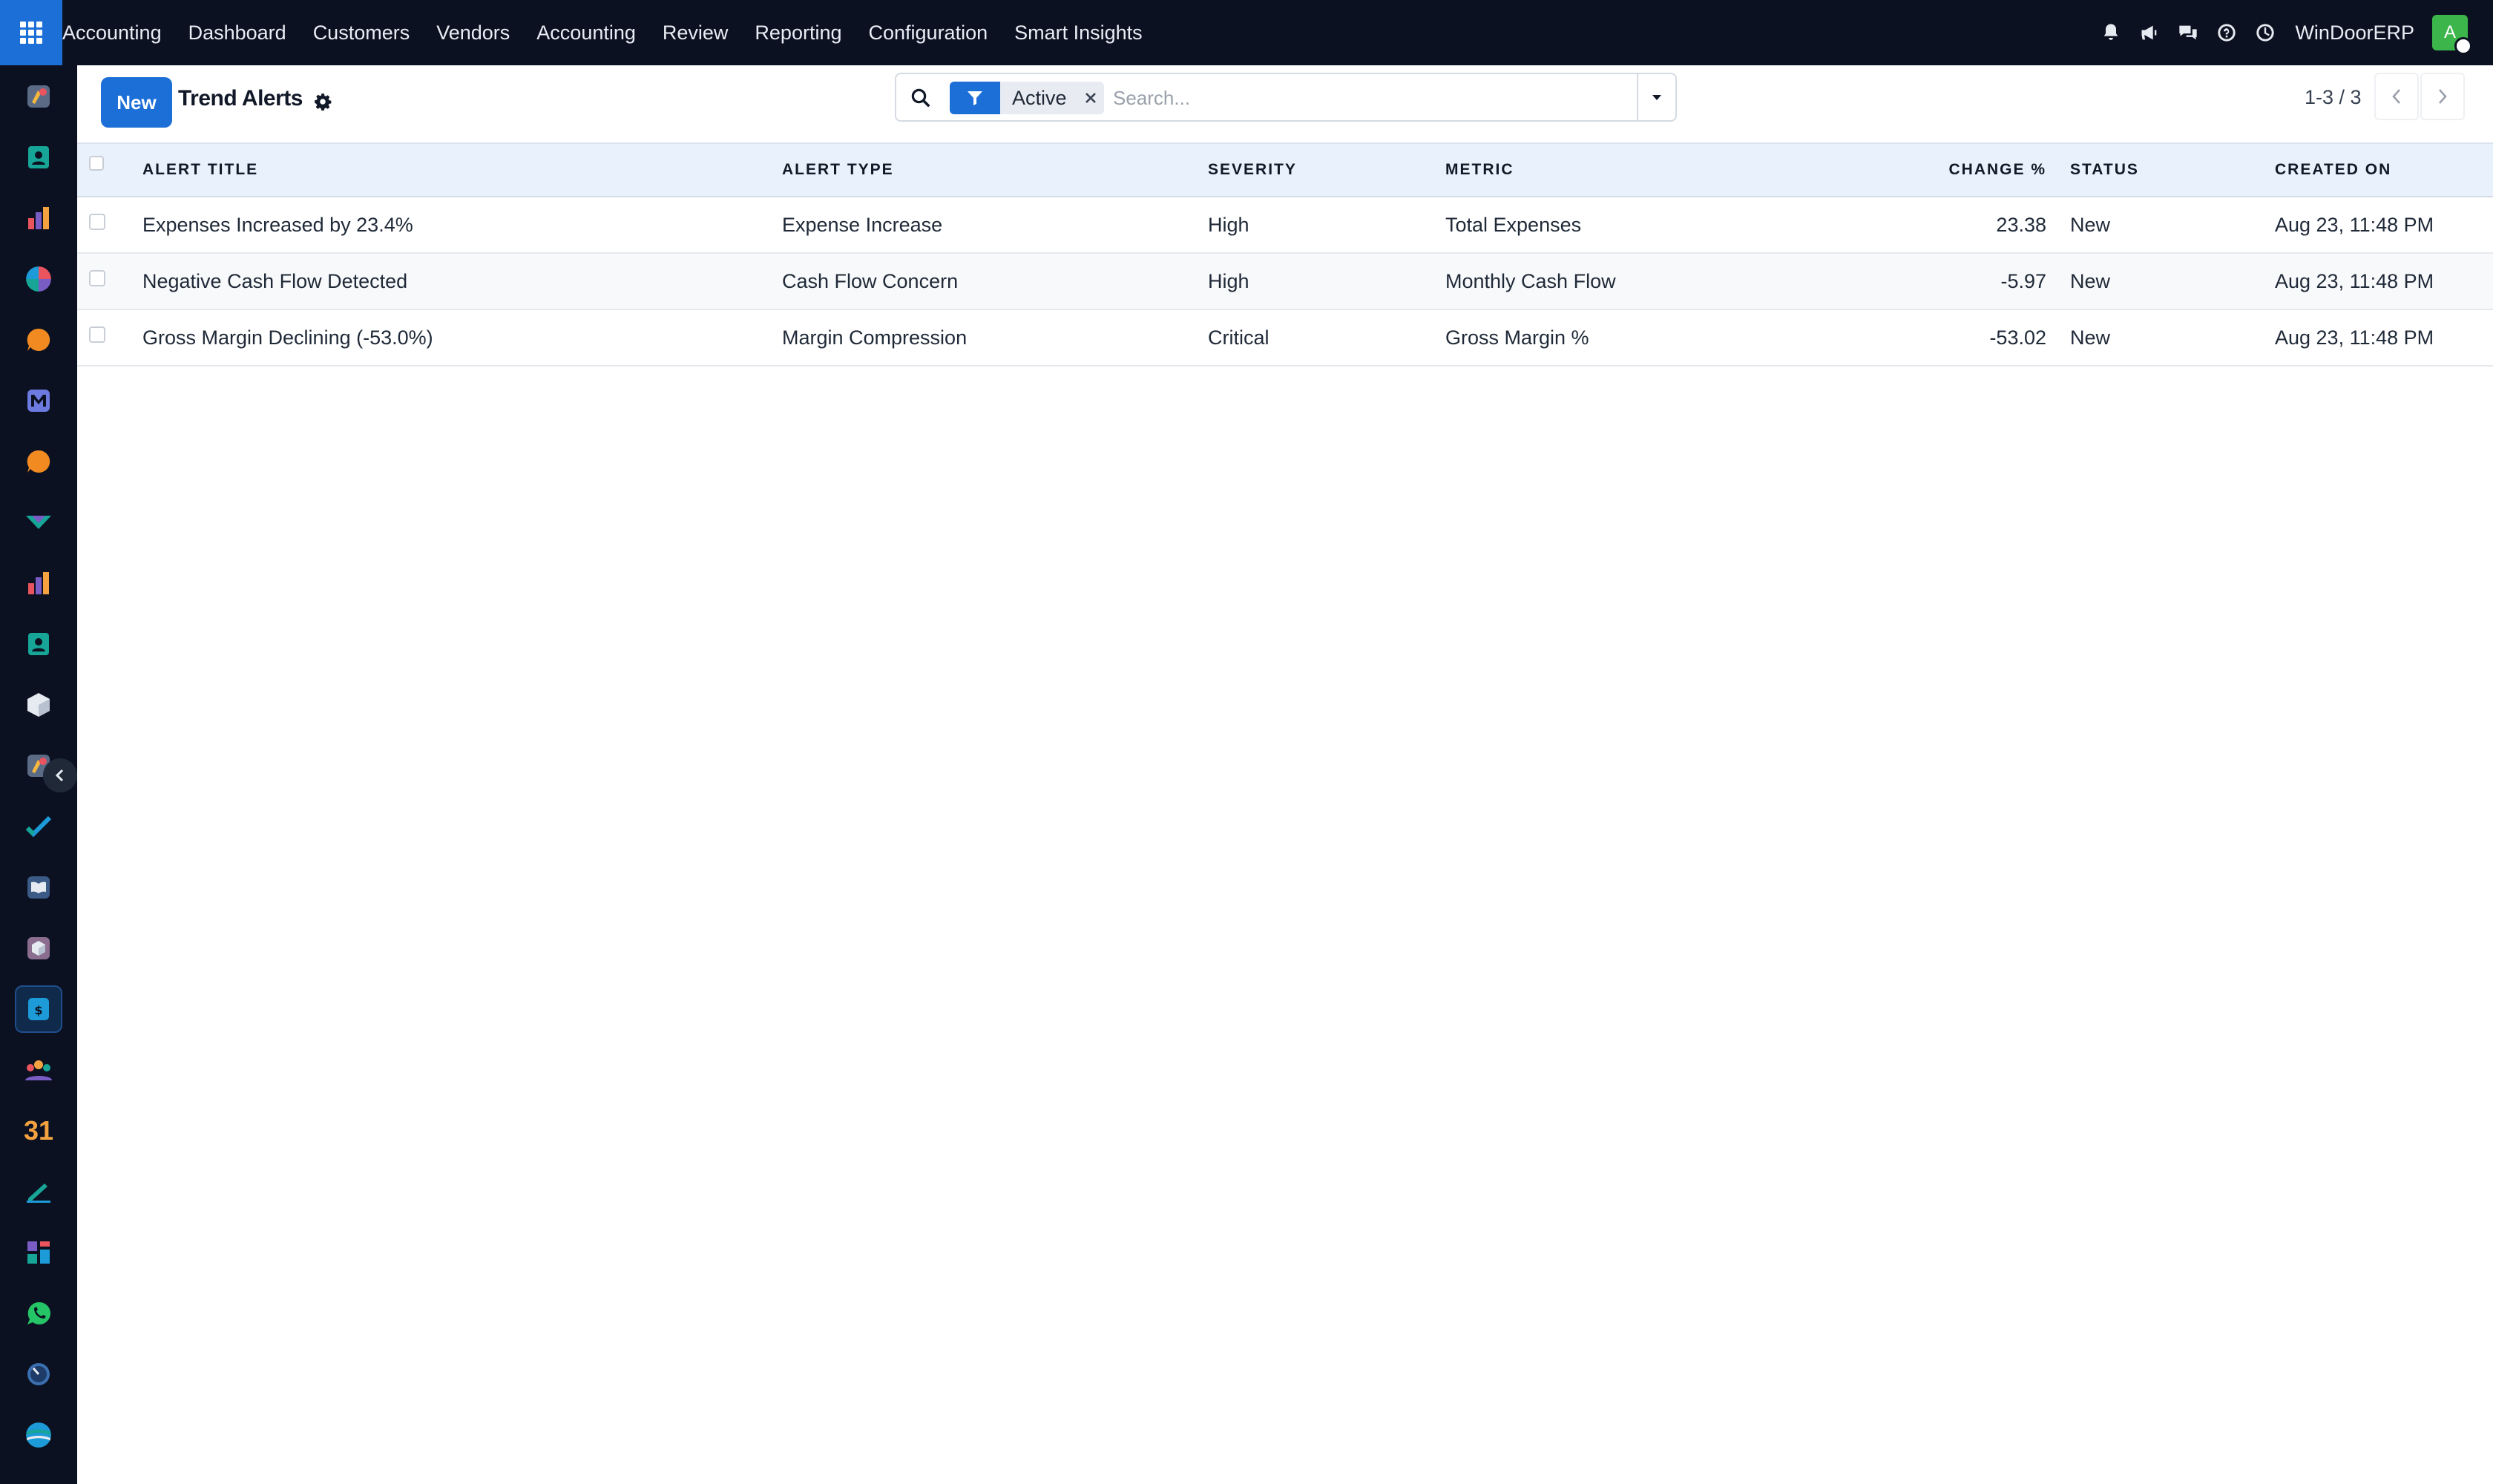 This screenshot has height=1484, width=2493. I want to click on sidebar-app-reporting, so click(38, 218).